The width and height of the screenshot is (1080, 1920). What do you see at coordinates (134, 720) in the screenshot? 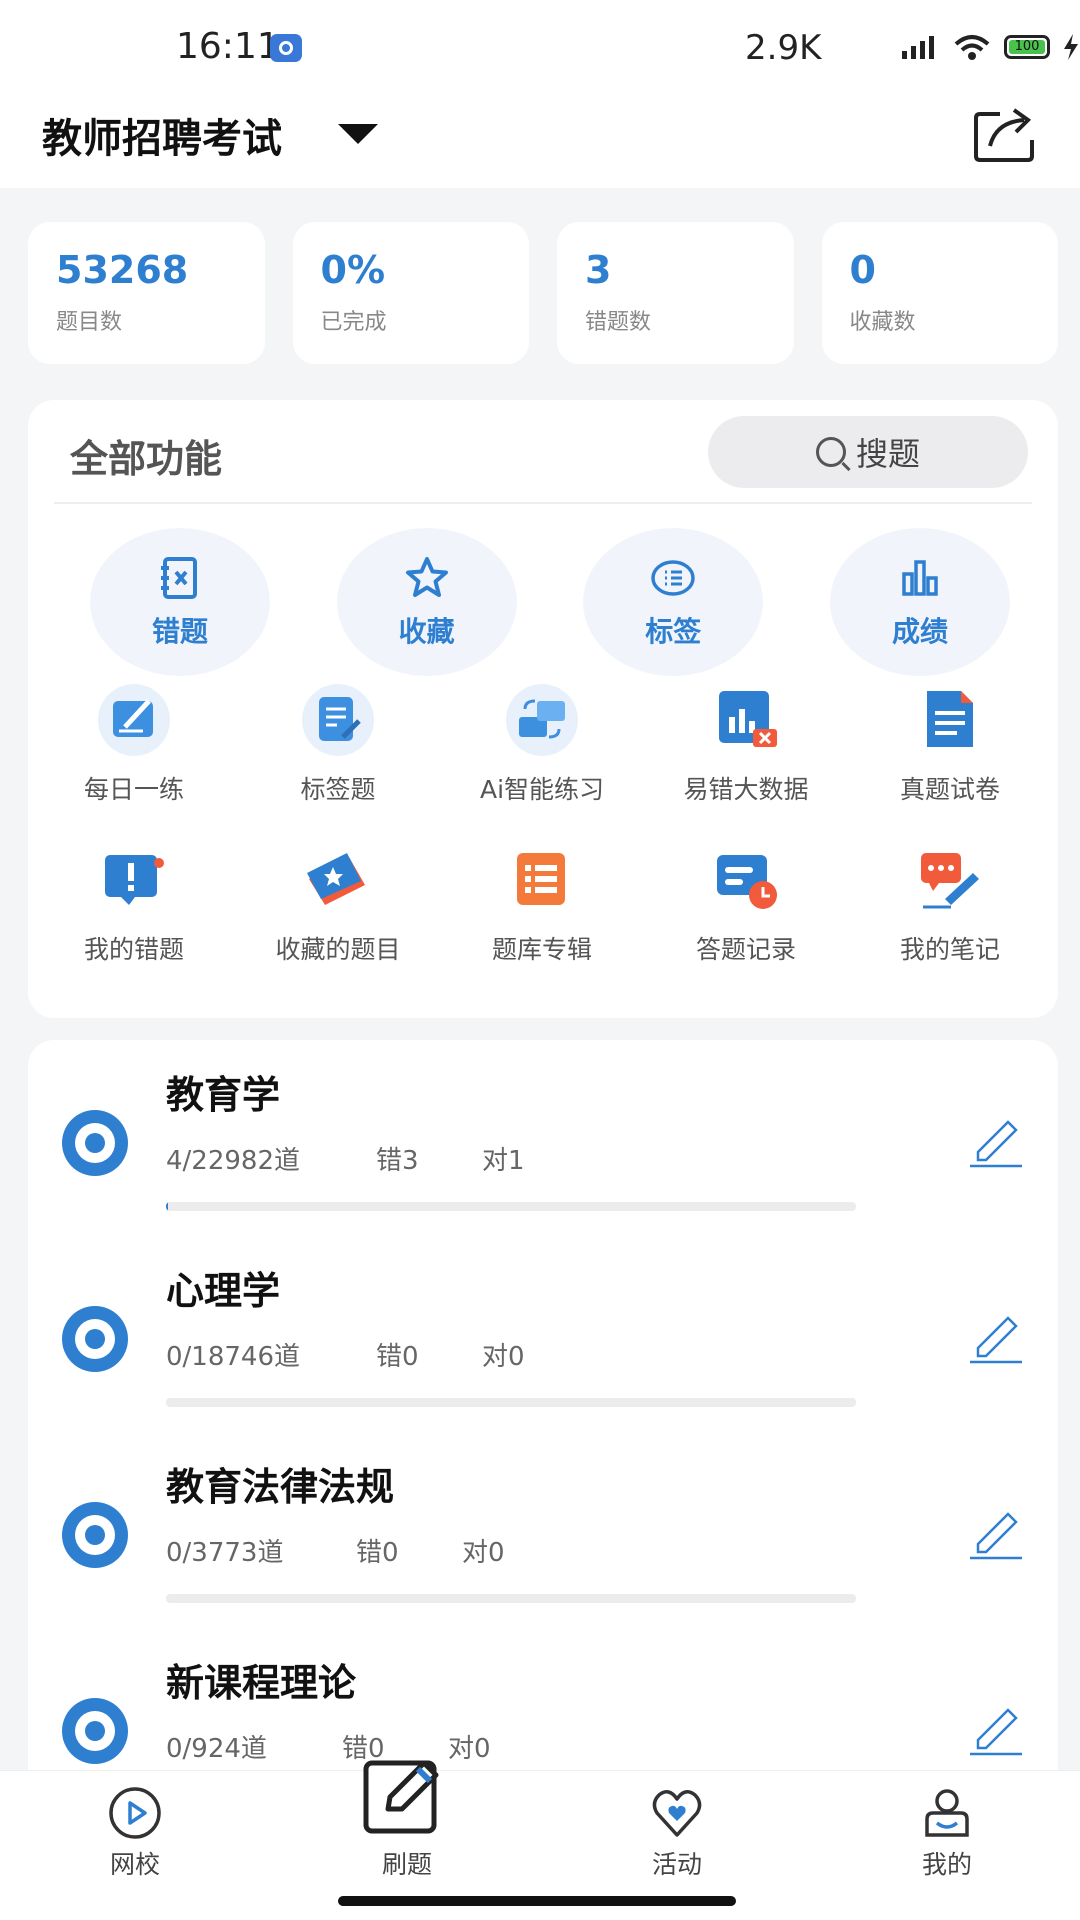
I see `daily-practice-icon` at bounding box center [134, 720].